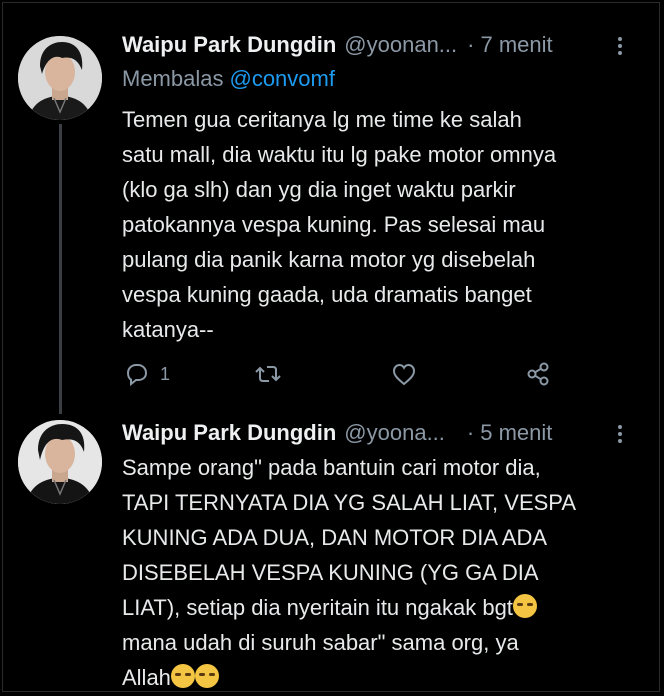 The height and width of the screenshot is (696, 664). Describe the element at coordinates (281, 78) in the screenshot. I see `mention-link: @convomf` at that location.